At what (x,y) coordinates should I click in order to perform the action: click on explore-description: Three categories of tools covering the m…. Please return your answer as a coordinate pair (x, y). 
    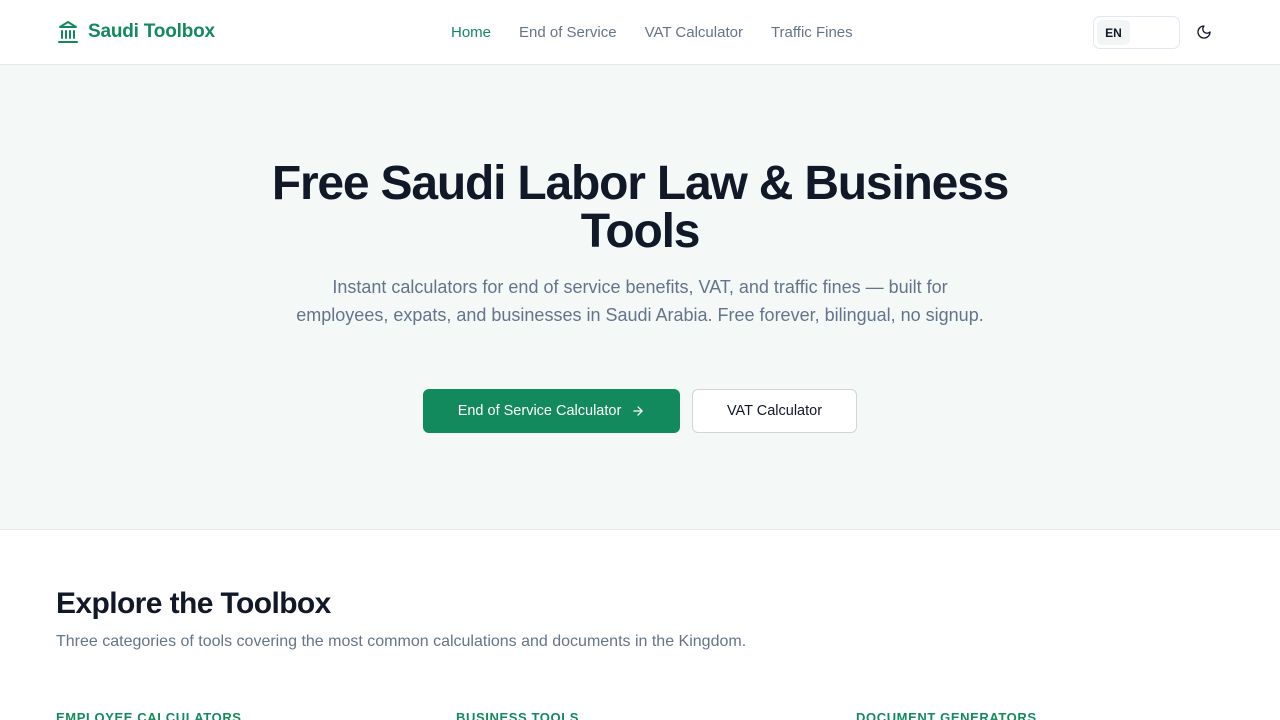
    Looking at the image, I should click on (401, 641).